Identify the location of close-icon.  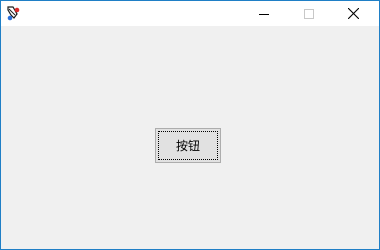
(353, 13).